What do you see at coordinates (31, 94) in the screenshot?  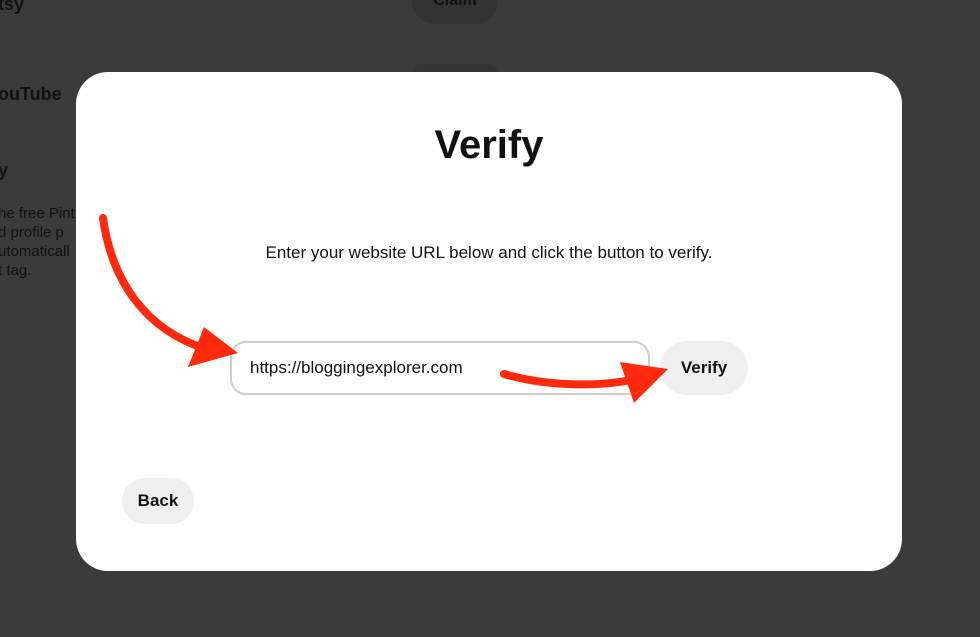 I see `background-item-heading-youtube: ouTube` at bounding box center [31, 94].